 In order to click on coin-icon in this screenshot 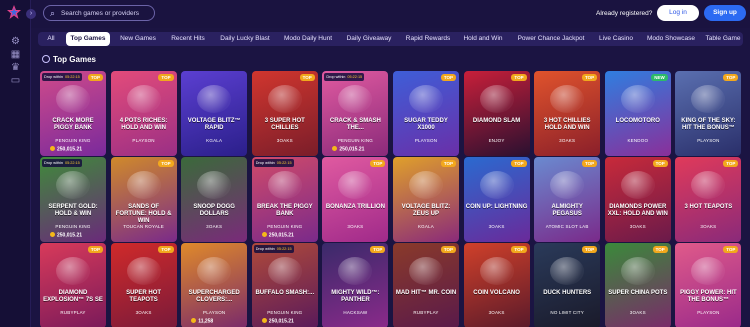, I will do `click(52, 148)`.